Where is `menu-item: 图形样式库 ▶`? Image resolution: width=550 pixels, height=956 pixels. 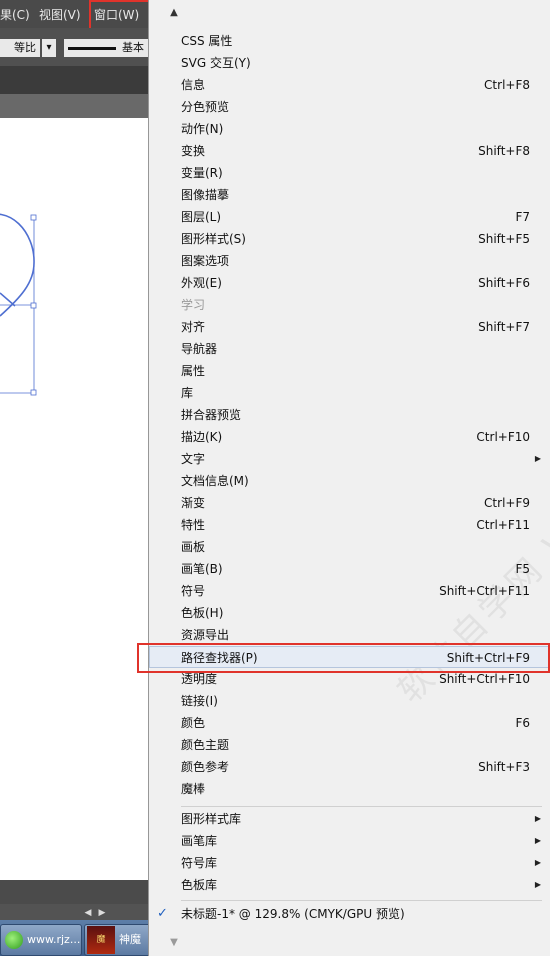
menu-item: 图形样式库 ▶ is located at coordinates (349, 819).